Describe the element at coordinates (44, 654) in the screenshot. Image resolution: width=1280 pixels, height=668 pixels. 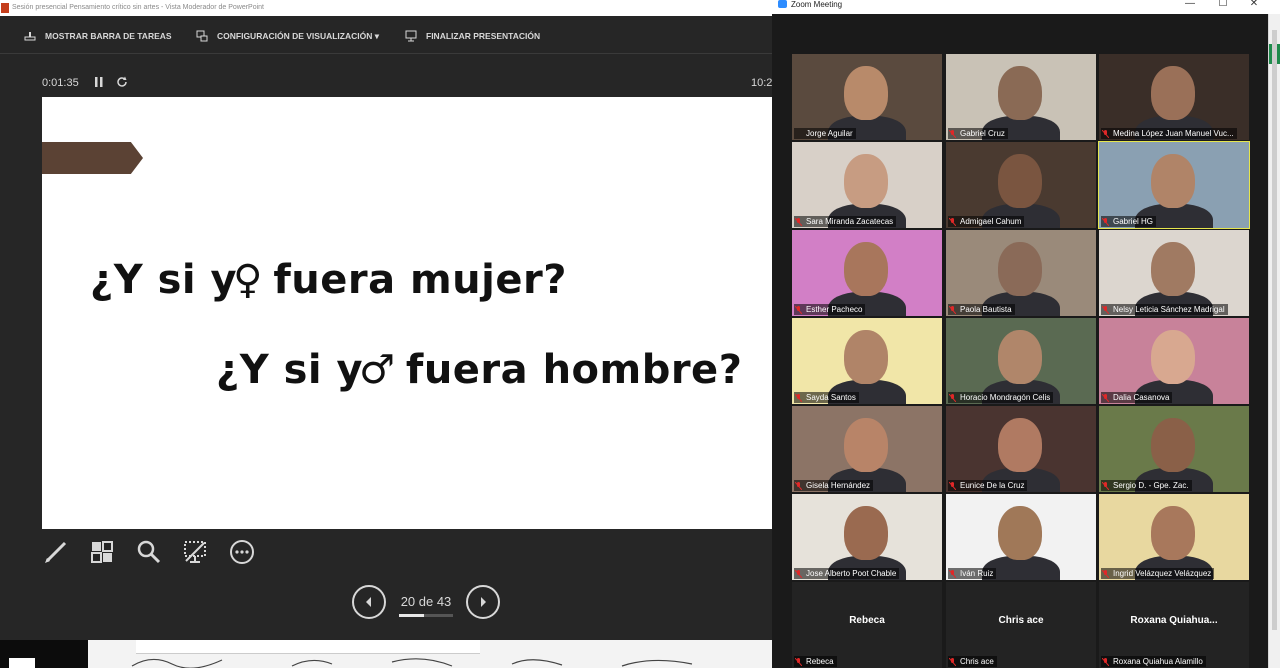
I see `taskbar-corner` at that location.